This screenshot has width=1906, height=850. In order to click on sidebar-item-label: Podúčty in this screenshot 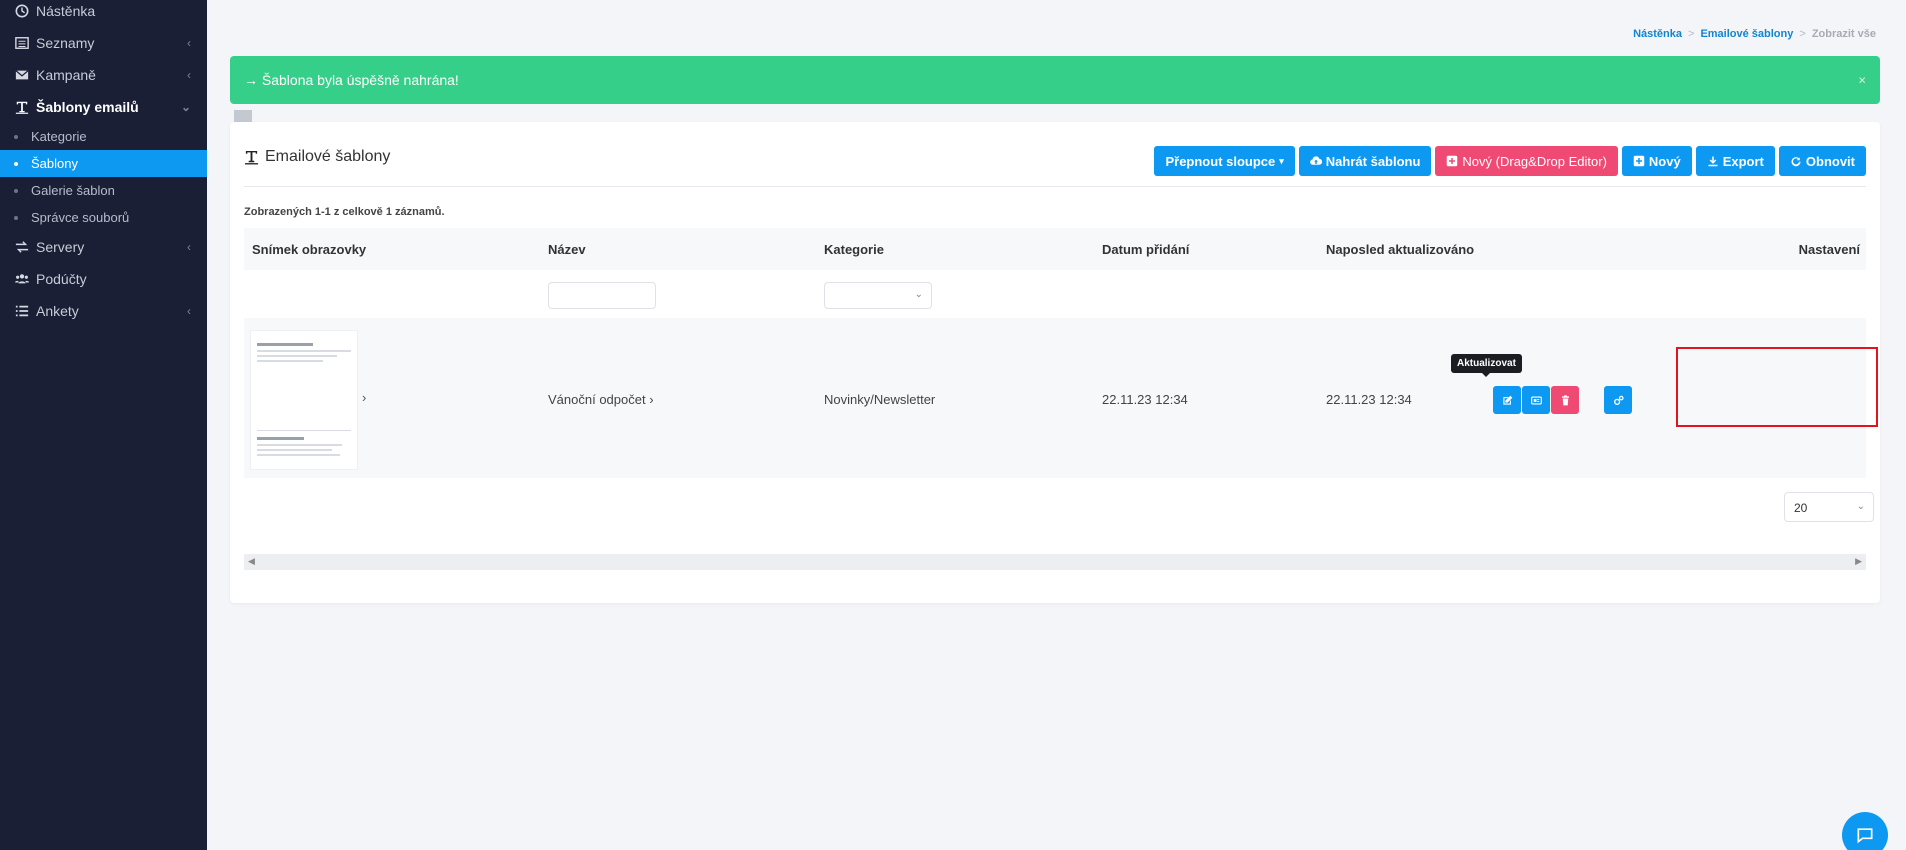, I will do `click(61, 279)`.